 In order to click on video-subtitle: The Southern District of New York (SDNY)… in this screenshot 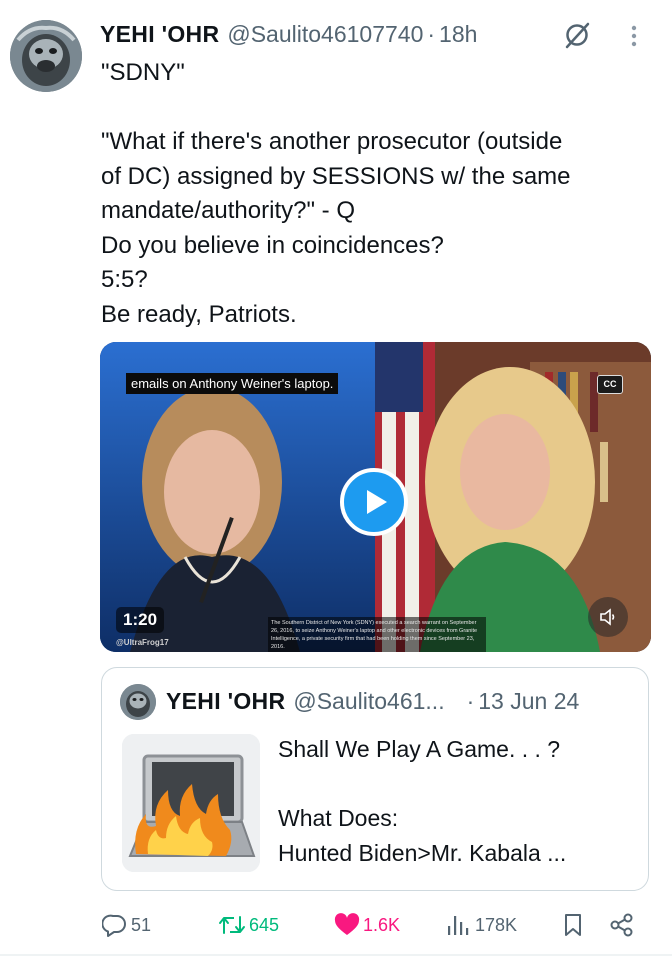, I will do `click(377, 634)`.